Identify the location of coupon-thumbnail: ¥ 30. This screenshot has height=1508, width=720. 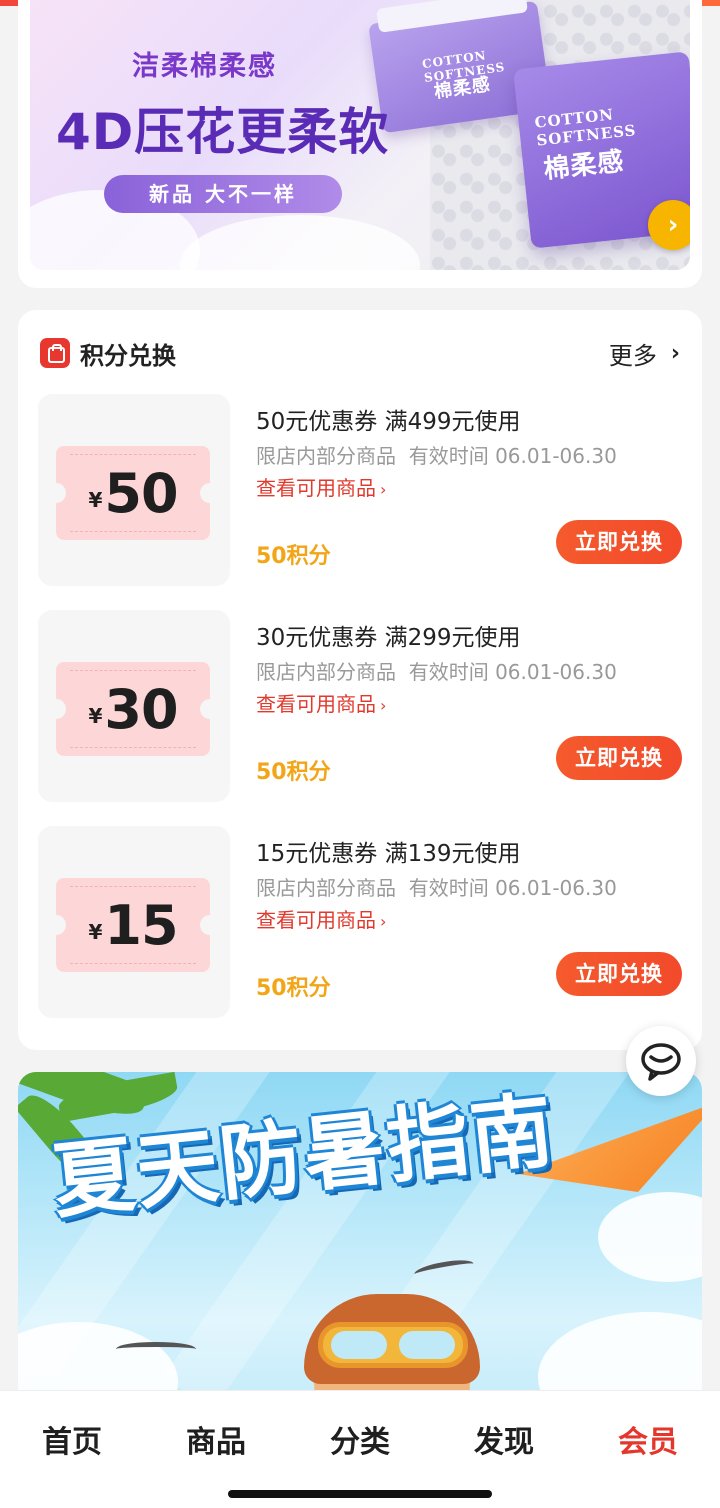
(134, 706).